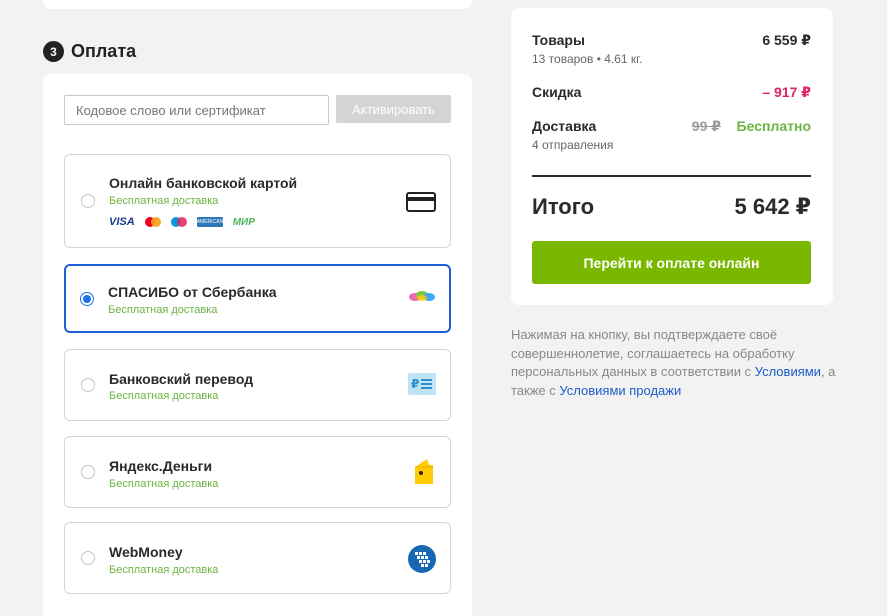  I want to click on yandex-money-icon, so click(424, 473).